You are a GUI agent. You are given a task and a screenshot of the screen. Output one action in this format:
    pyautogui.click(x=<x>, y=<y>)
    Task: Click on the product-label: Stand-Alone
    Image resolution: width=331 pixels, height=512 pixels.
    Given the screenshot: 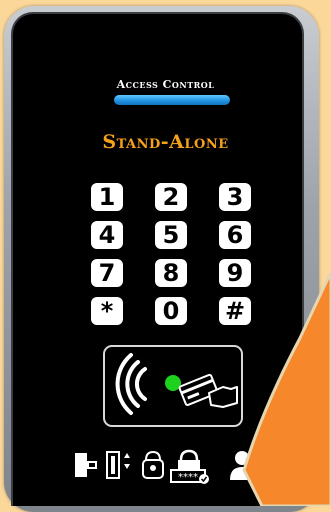 What is the action you would take?
    pyautogui.click(x=165, y=142)
    